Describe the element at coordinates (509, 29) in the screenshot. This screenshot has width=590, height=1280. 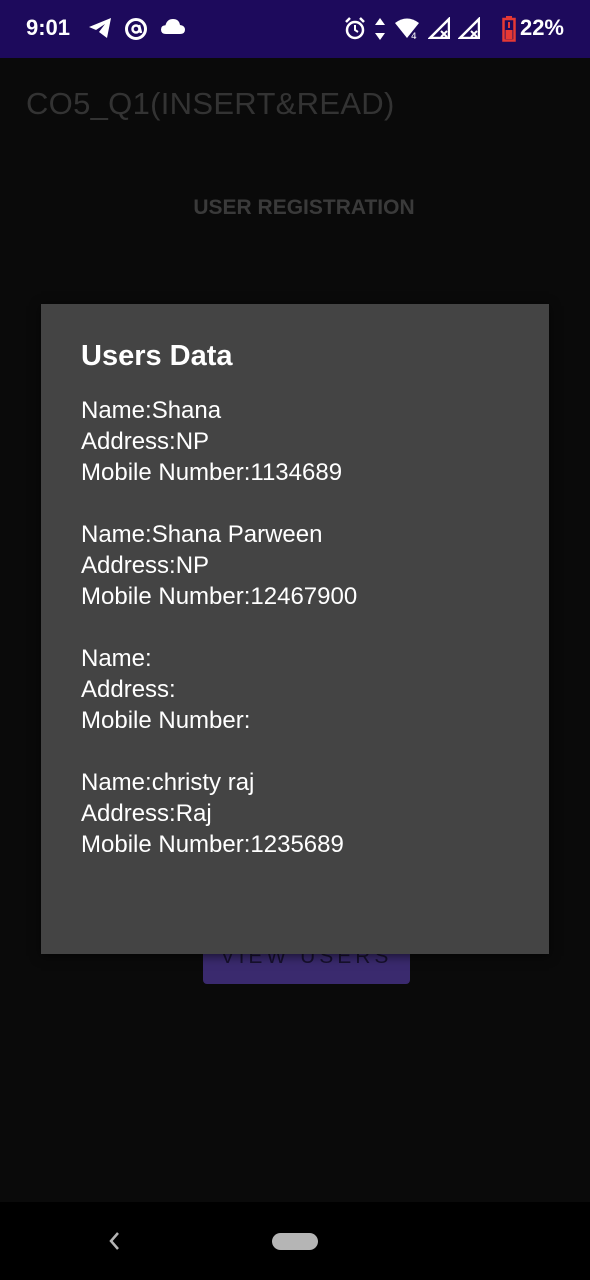
I see `battery-icon` at that location.